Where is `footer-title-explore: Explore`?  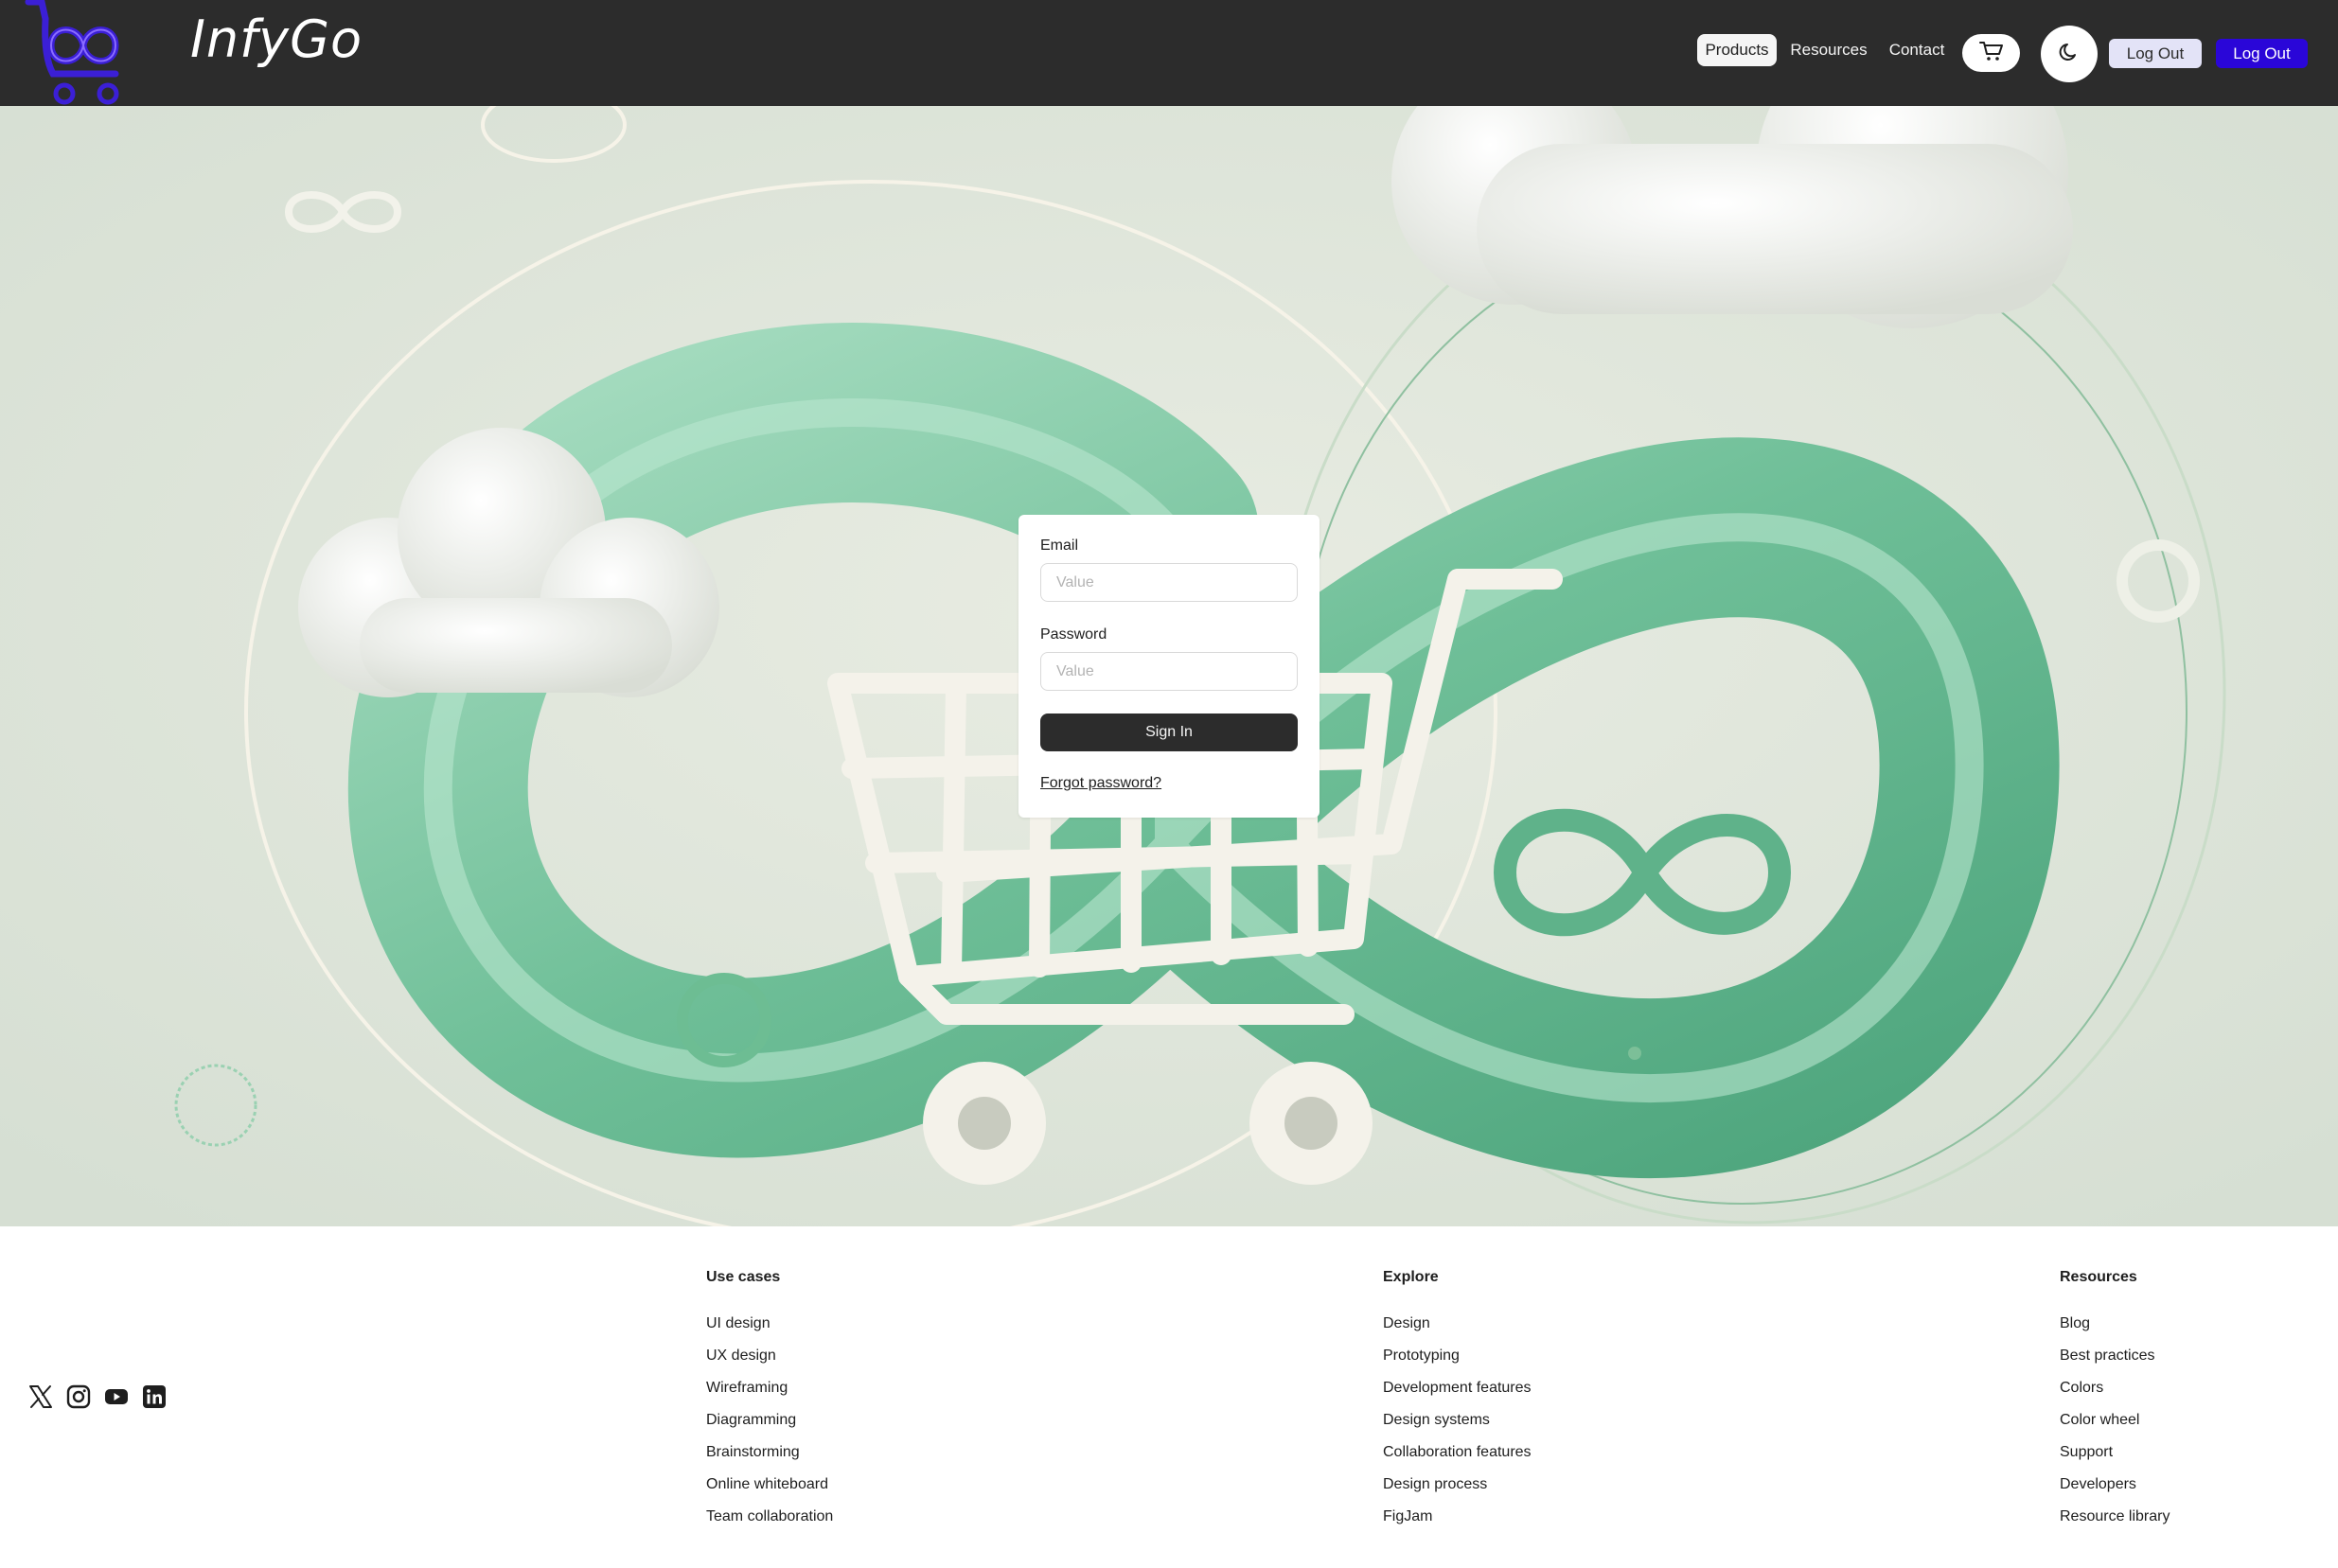
footer-title-explore: Explore is located at coordinates (1411, 1277).